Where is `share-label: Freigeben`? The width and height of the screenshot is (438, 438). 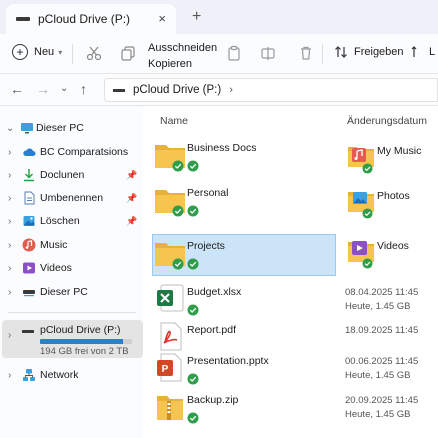
share-label: Freigeben is located at coordinates (379, 52).